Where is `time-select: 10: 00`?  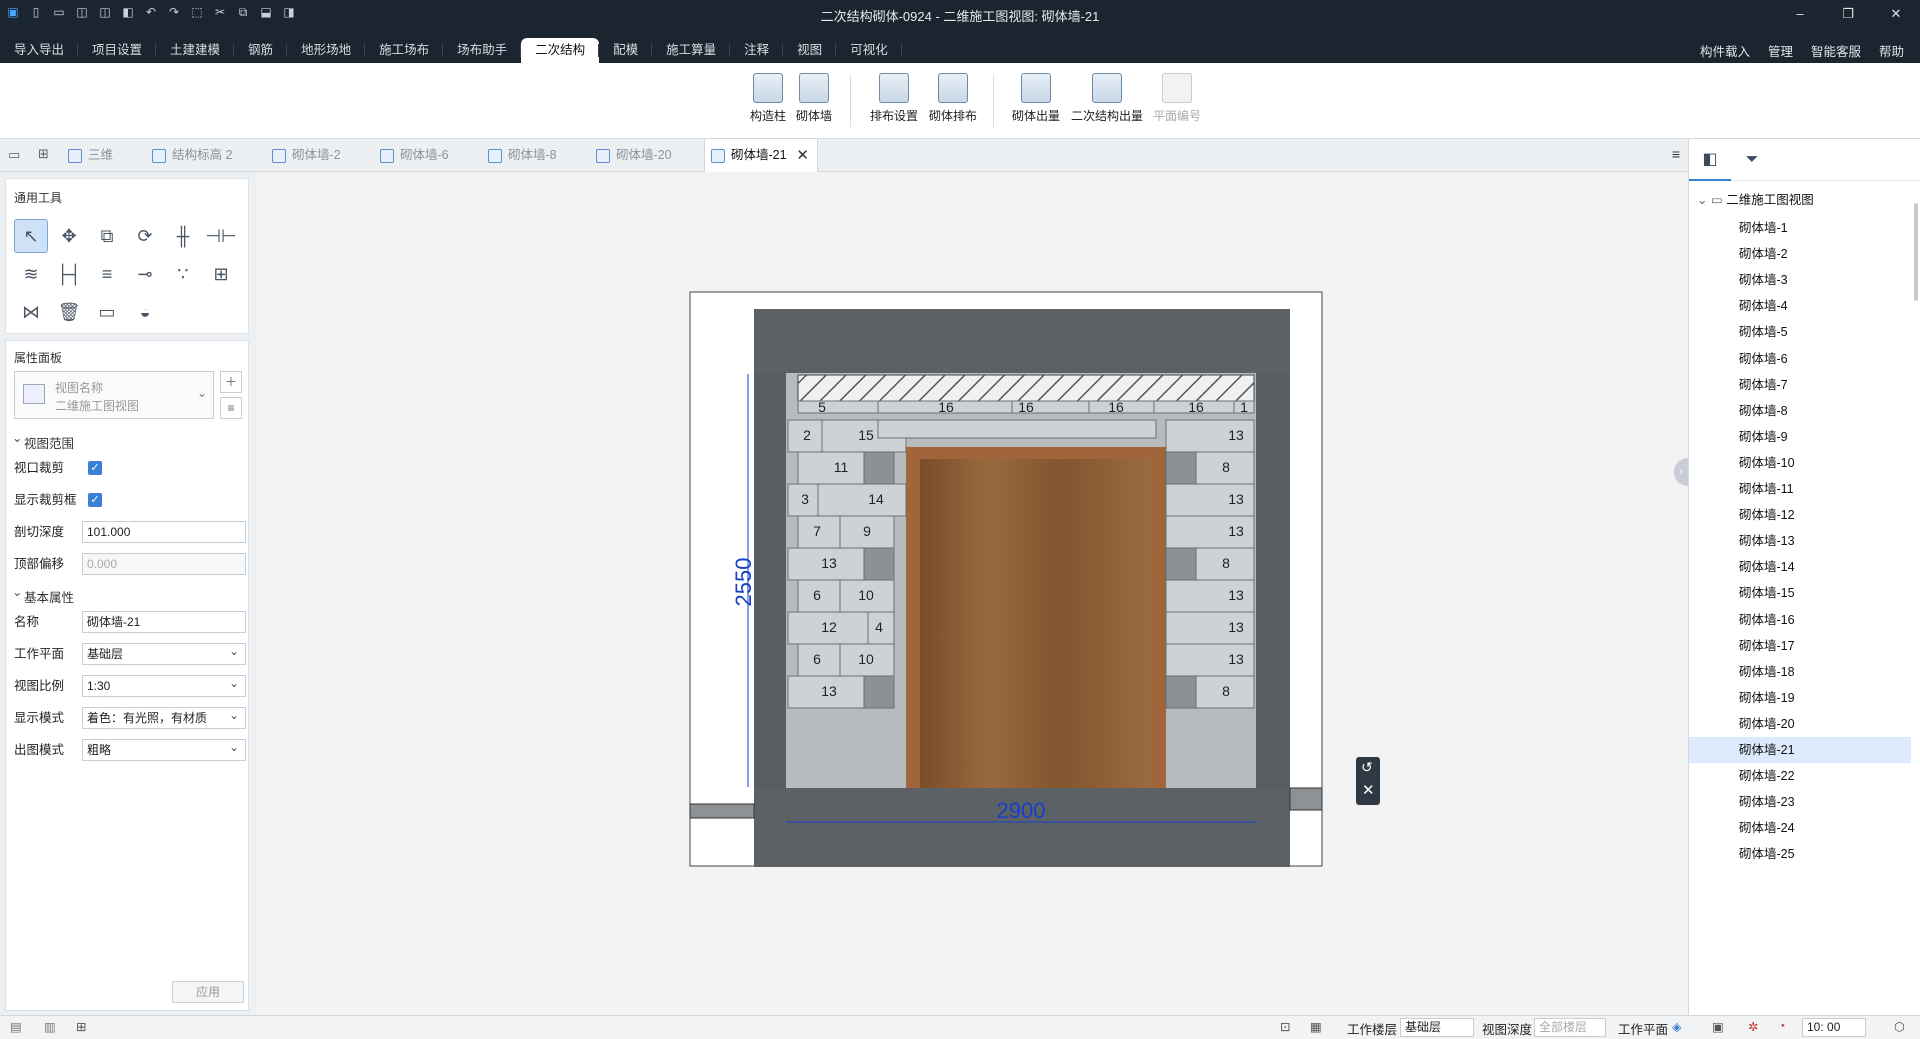
time-select: 10: 00 is located at coordinates (1834, 1027).